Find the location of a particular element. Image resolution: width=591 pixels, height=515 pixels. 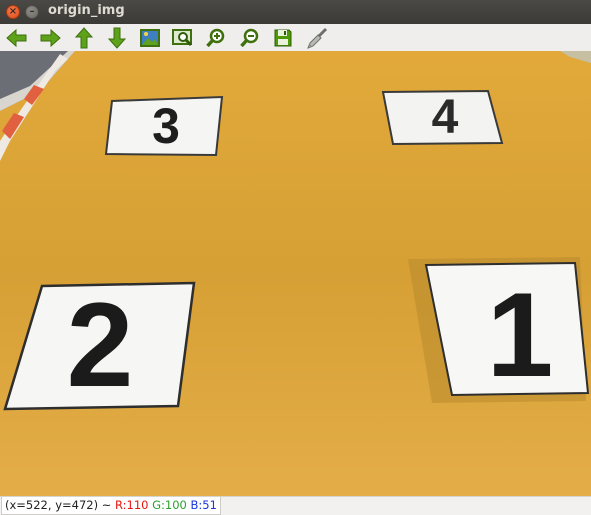

close-icon: × is located at coordinates (13, 11).